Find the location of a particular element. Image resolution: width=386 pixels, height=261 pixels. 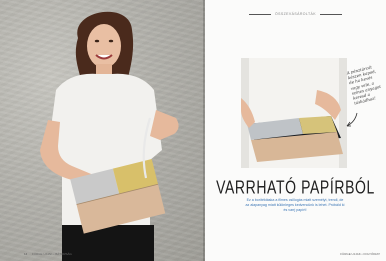

black-trousers is located at coordinates (108, 243).